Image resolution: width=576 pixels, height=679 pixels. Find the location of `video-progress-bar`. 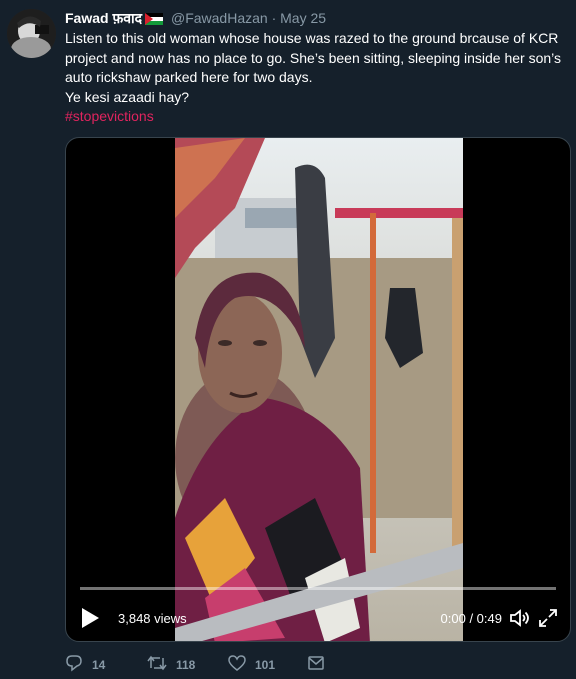

video-progress-bar is located at coordinates (318, 588).